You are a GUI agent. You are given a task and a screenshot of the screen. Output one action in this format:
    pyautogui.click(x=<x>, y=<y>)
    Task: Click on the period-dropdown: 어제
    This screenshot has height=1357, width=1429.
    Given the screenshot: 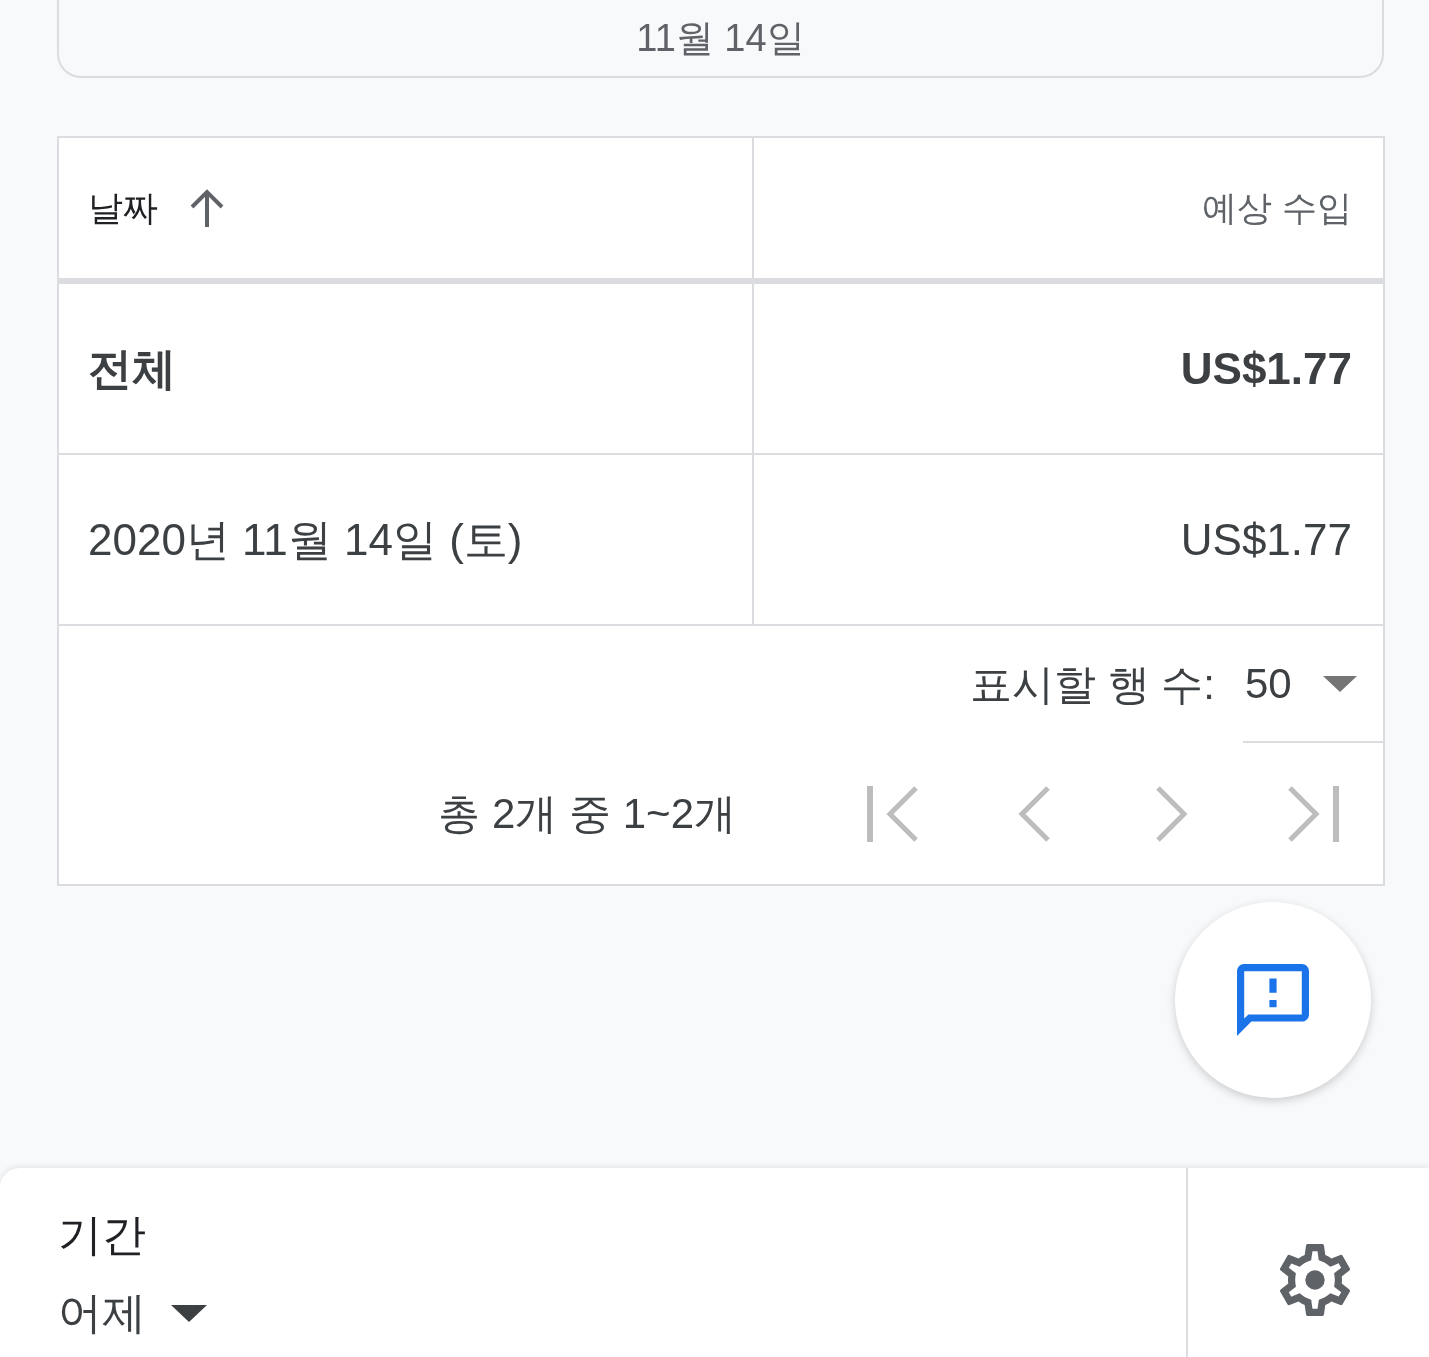 What is the action you would take?
    pyautogui.click(x=132, y=1313)
    